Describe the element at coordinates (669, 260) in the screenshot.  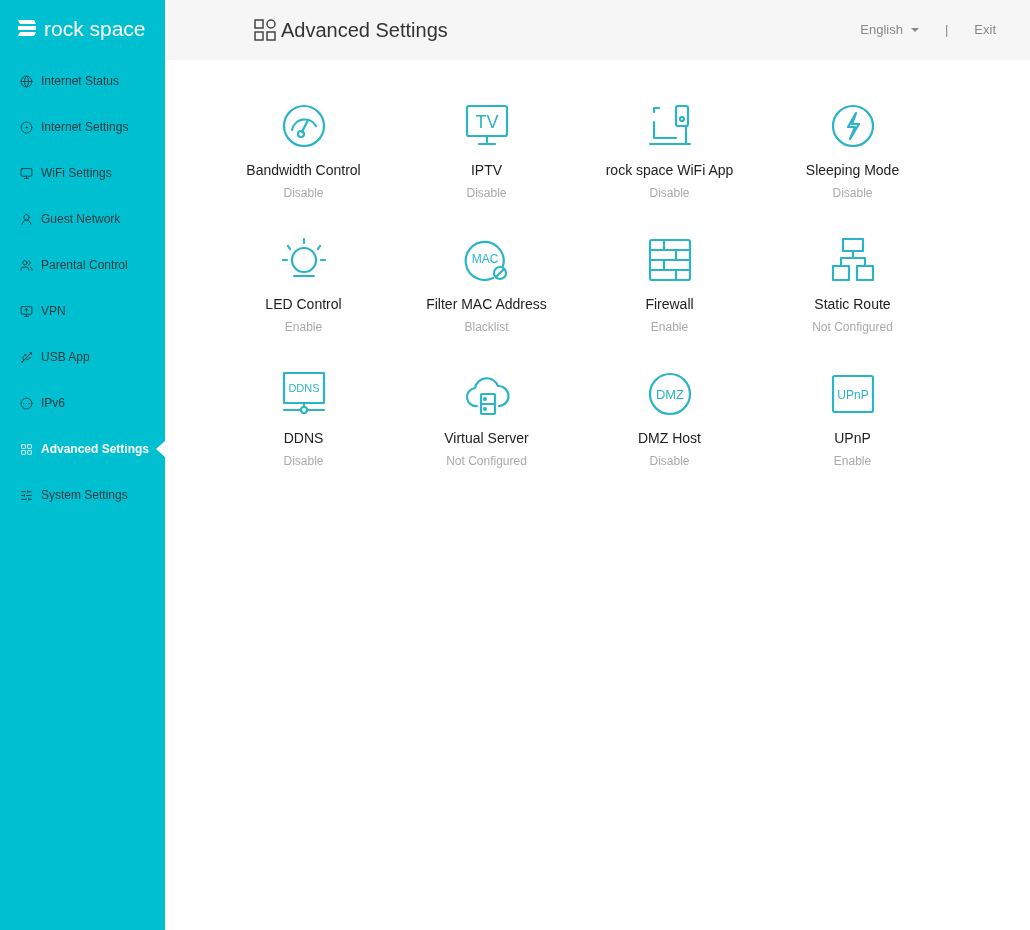
I see `brick-wall-icon` at that location.